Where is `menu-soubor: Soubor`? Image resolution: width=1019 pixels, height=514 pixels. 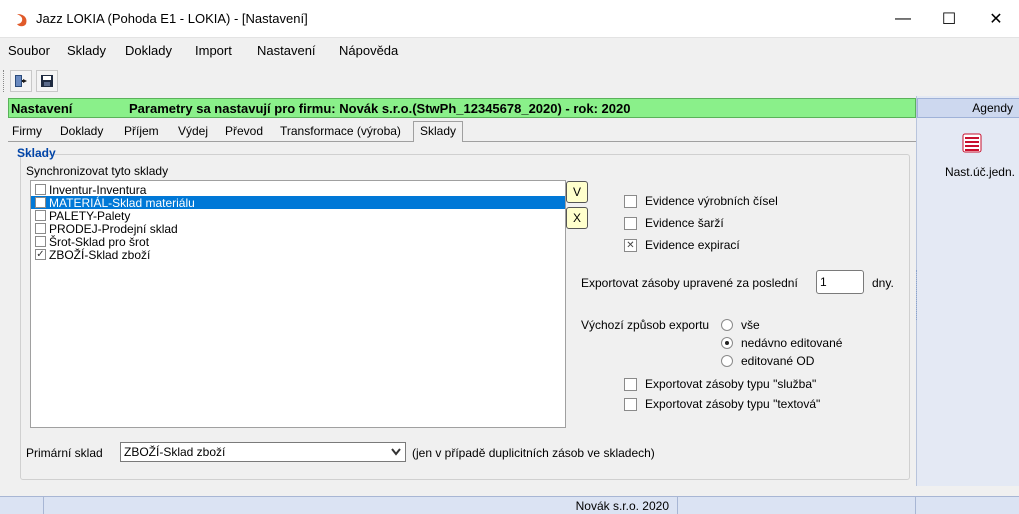
menu-soubor: Soubor is located at coordinates (29, 50).